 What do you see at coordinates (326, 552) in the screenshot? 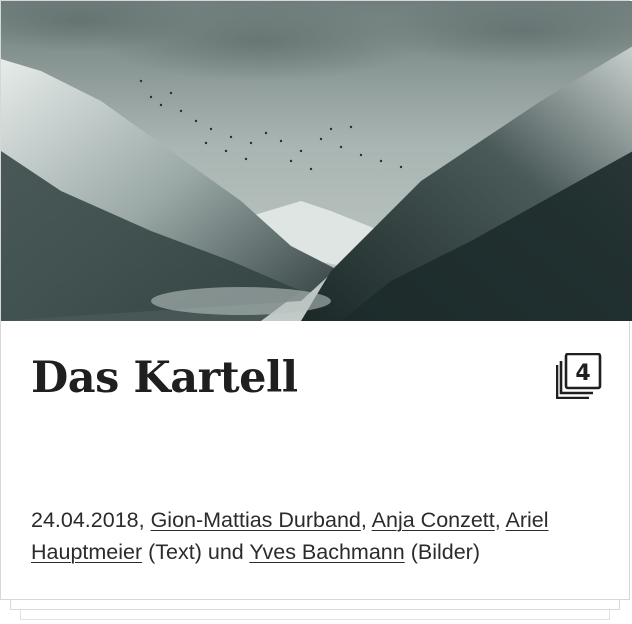
I see `photographer-link: Yves Bachmann` at bounding box center [326, 552].